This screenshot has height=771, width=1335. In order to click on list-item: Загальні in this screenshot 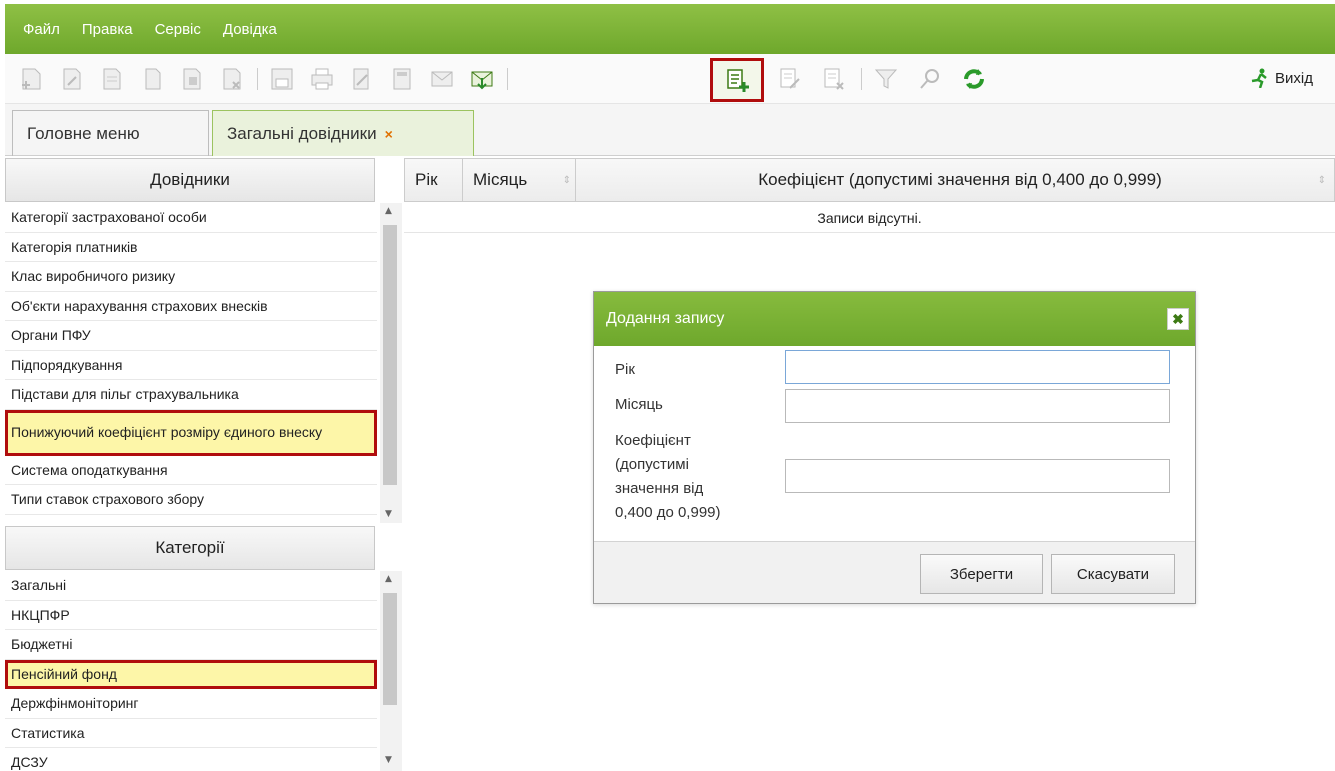, I will do `click(191, 586)`.